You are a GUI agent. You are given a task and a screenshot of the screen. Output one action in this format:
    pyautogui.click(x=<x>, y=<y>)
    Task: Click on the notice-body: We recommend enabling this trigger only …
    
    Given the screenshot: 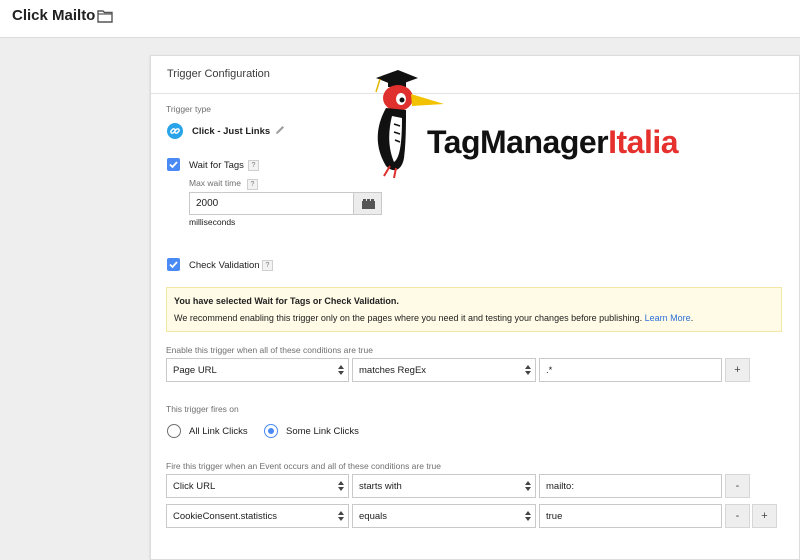 What is the action you would take?
    pyautogui.click(x=433, y=318)
    